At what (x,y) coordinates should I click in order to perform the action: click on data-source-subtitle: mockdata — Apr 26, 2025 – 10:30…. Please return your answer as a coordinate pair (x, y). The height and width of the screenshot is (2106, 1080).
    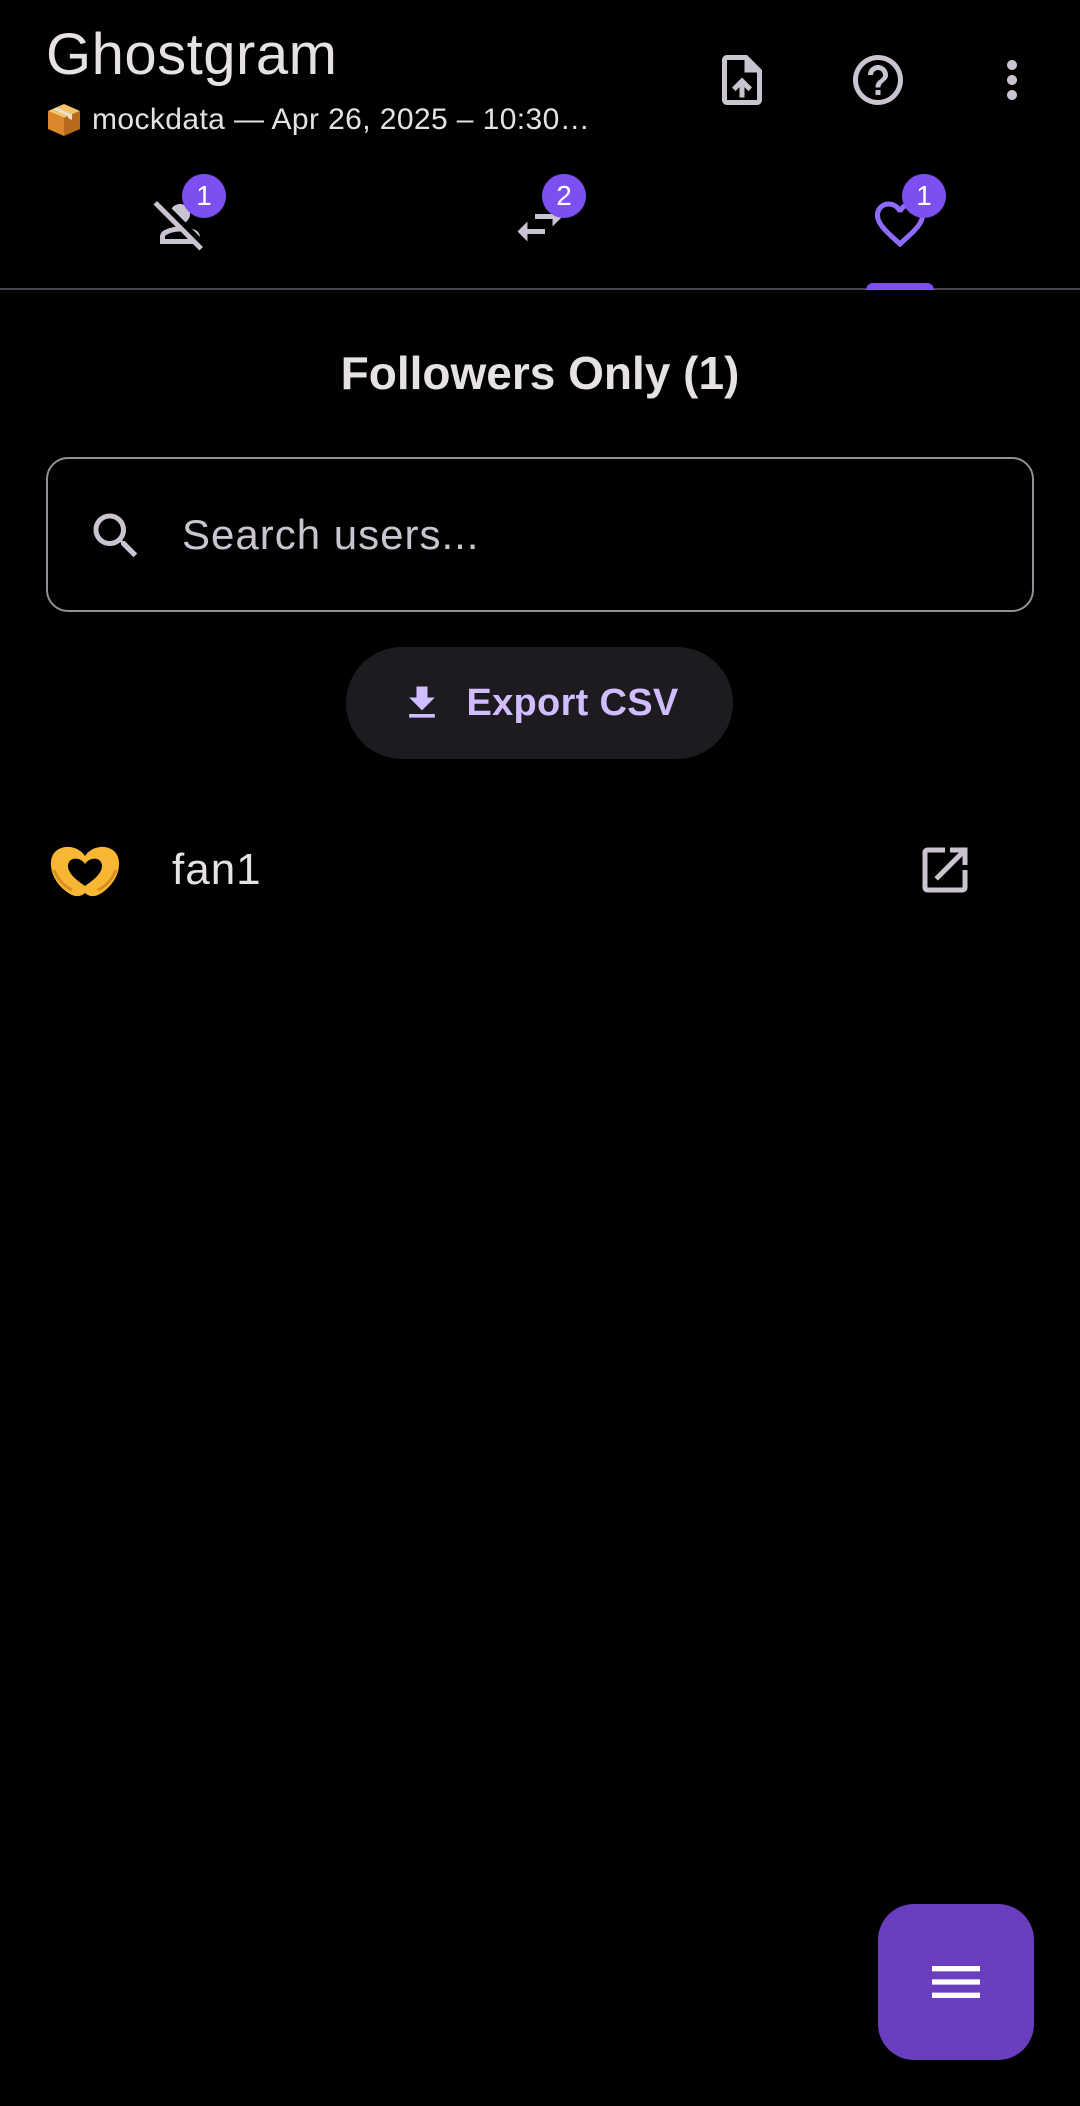
    Looking at the image, I should click on (346, 120).